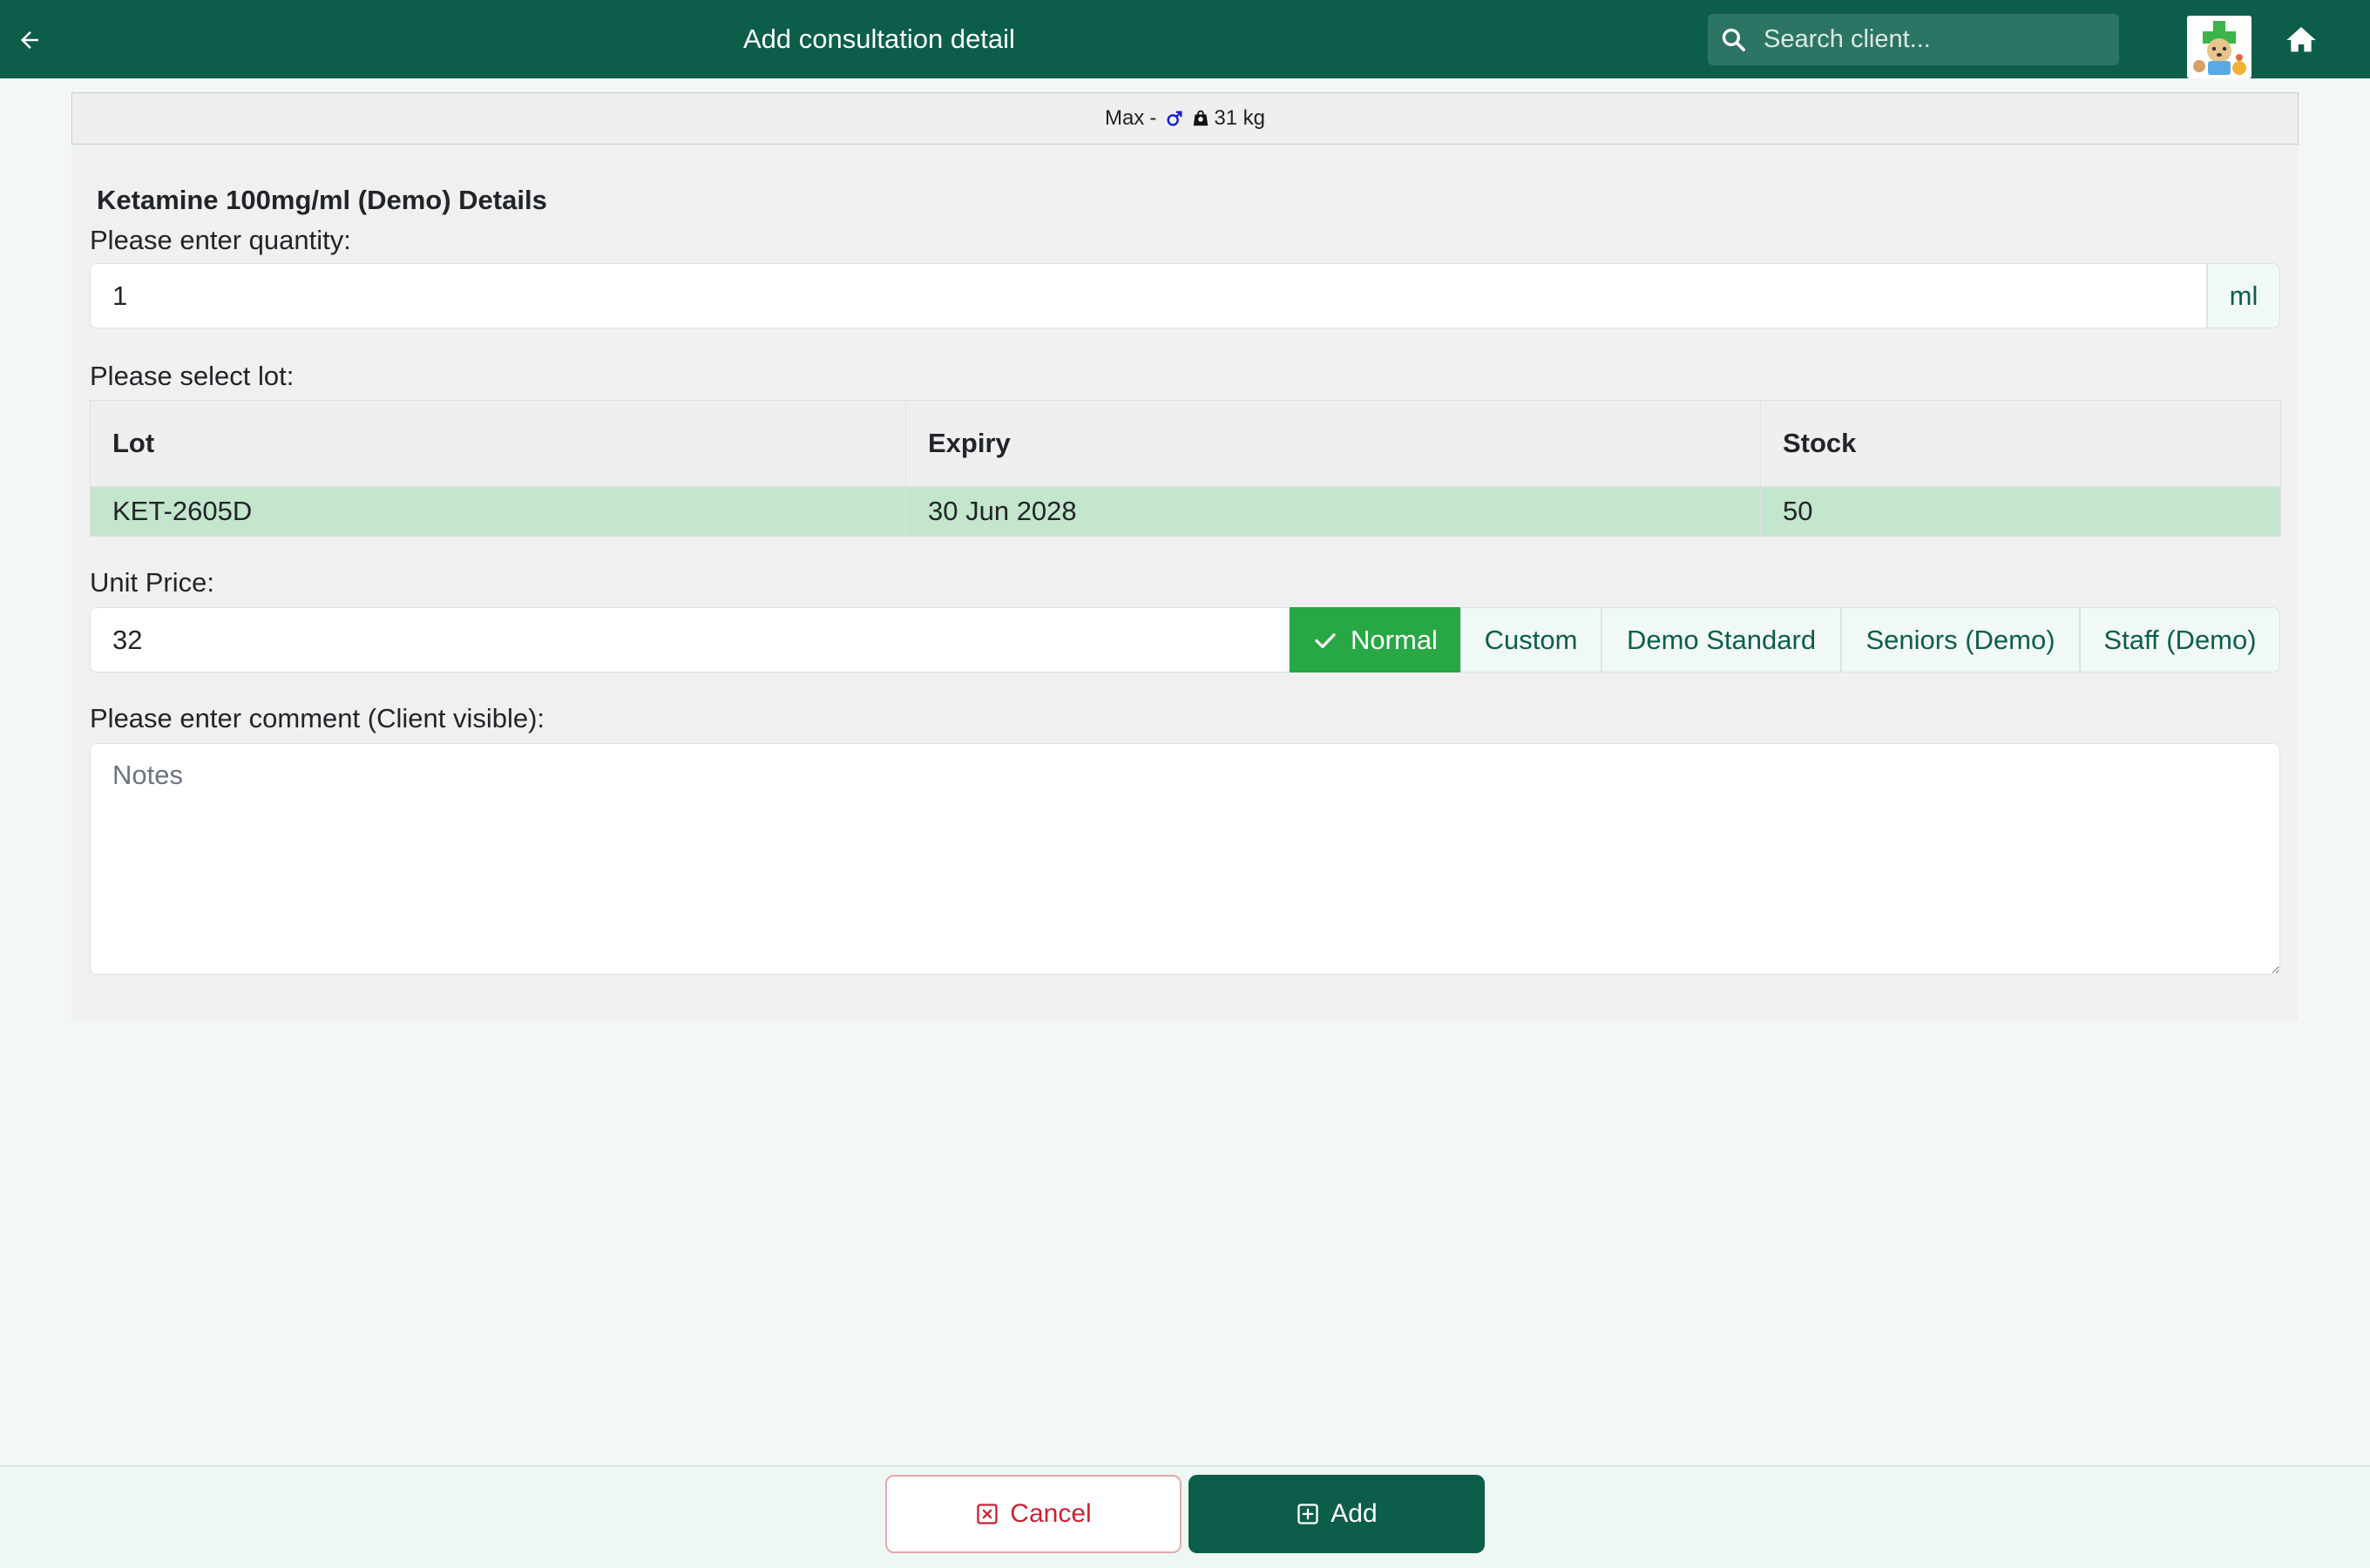 Image resolution: width=2370 pixels, height=1568 pixels. I want to click on price-option-label: Custom, so click(1531, 639).